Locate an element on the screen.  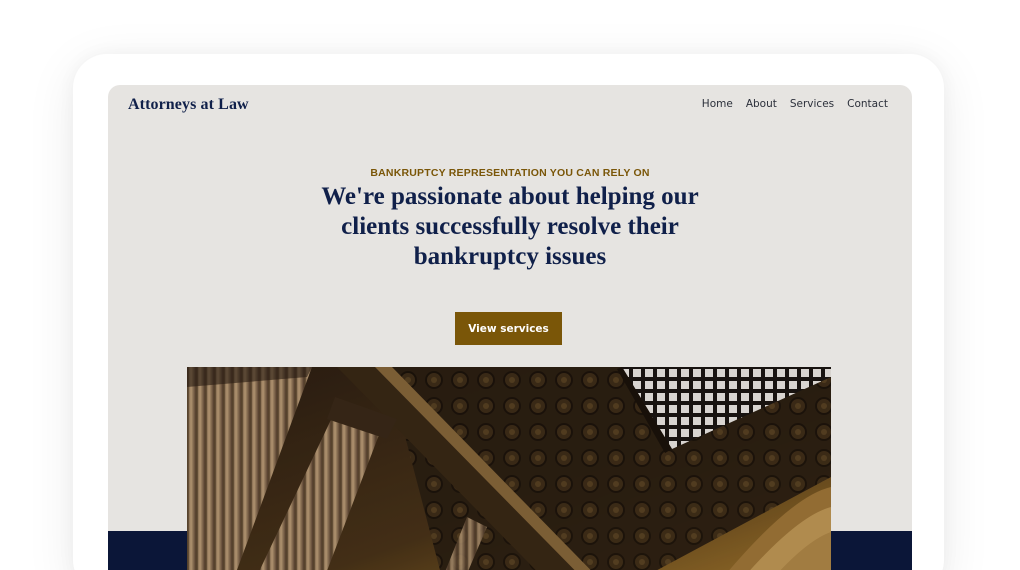
headline-line: clients successfully resolve their is located at coordinates (510, 226).